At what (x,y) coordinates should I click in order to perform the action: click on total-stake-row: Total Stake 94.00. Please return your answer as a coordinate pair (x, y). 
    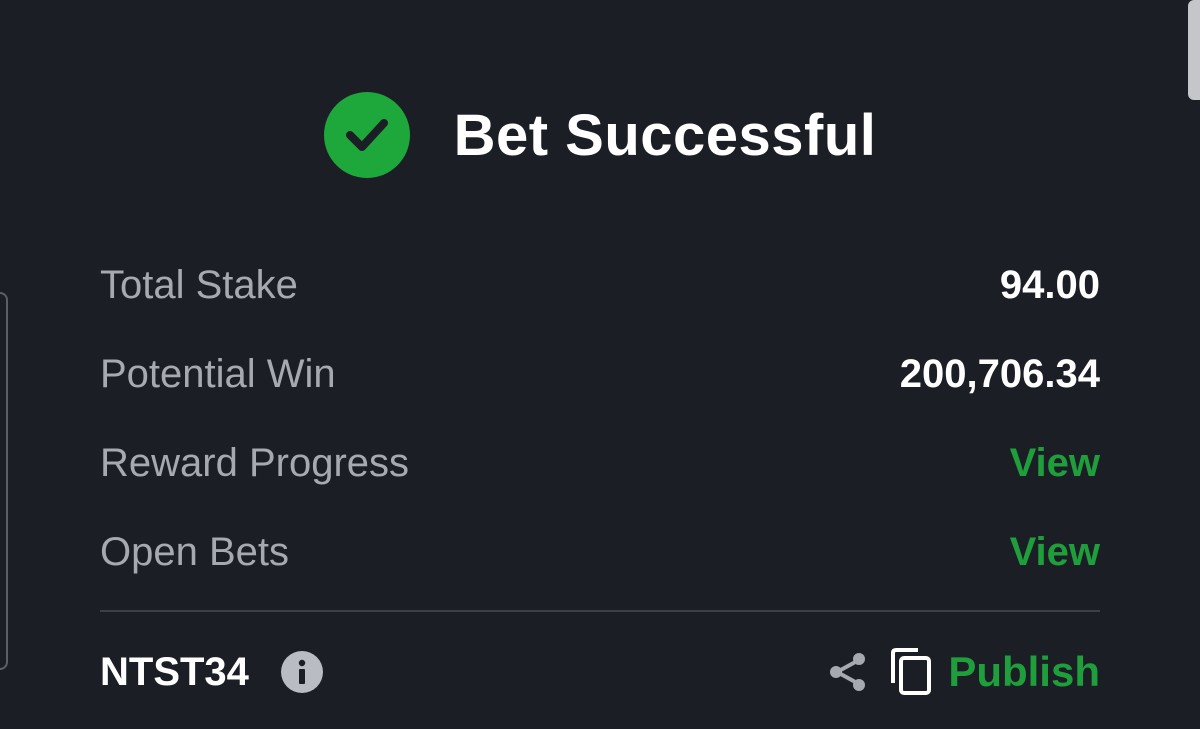
    Looking at the image, I should click on (600, 285).